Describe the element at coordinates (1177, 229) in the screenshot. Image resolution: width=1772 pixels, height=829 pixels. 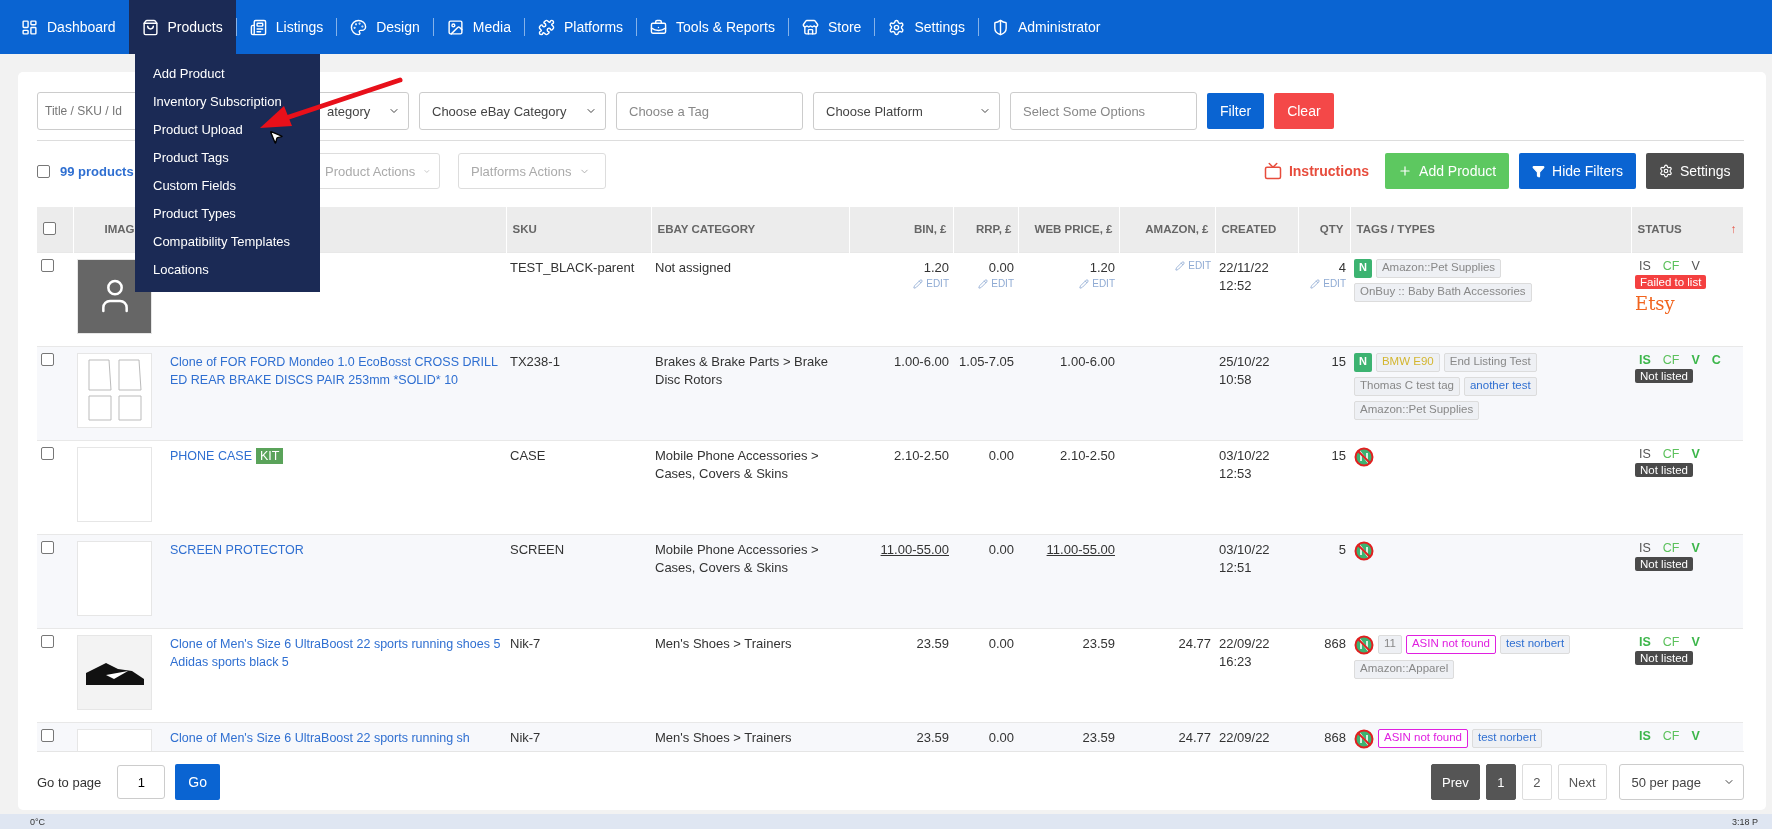
I see `column-header: AMAZON, £` at that location.